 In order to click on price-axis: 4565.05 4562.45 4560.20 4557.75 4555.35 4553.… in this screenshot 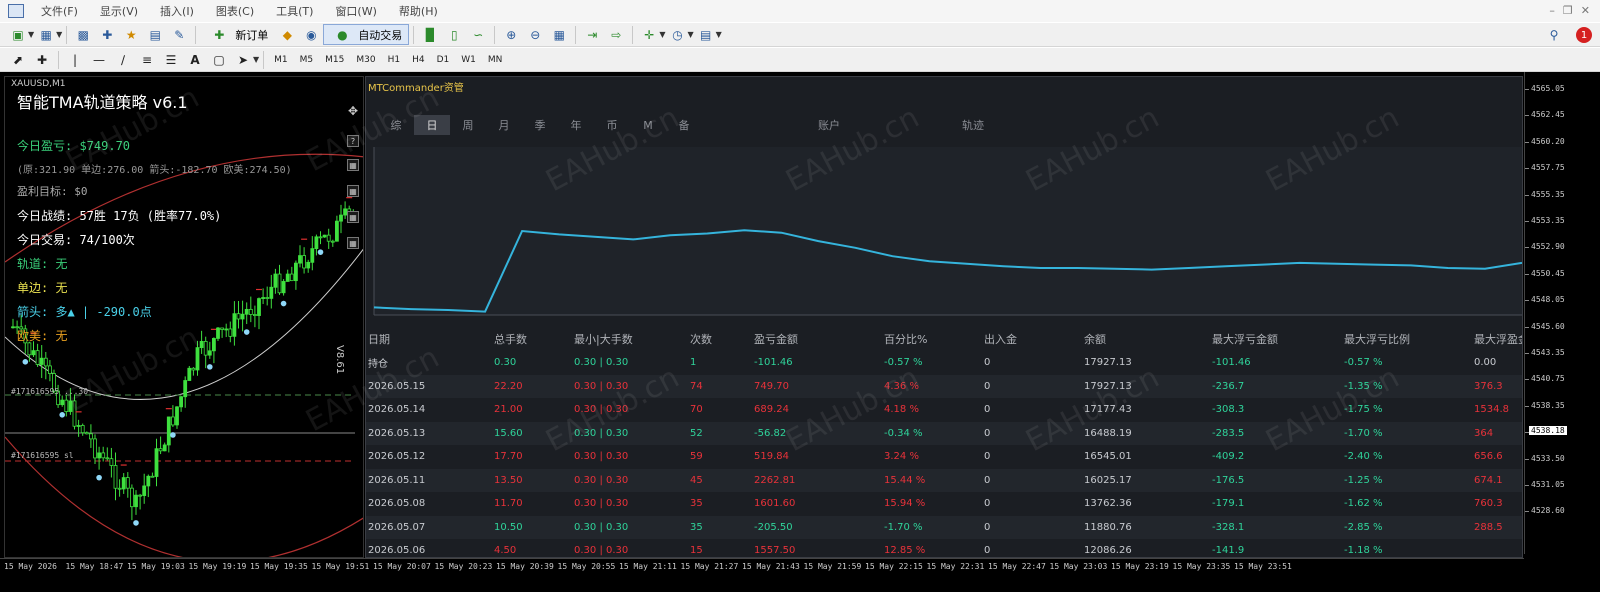, I will do `click(1562, 313)`.